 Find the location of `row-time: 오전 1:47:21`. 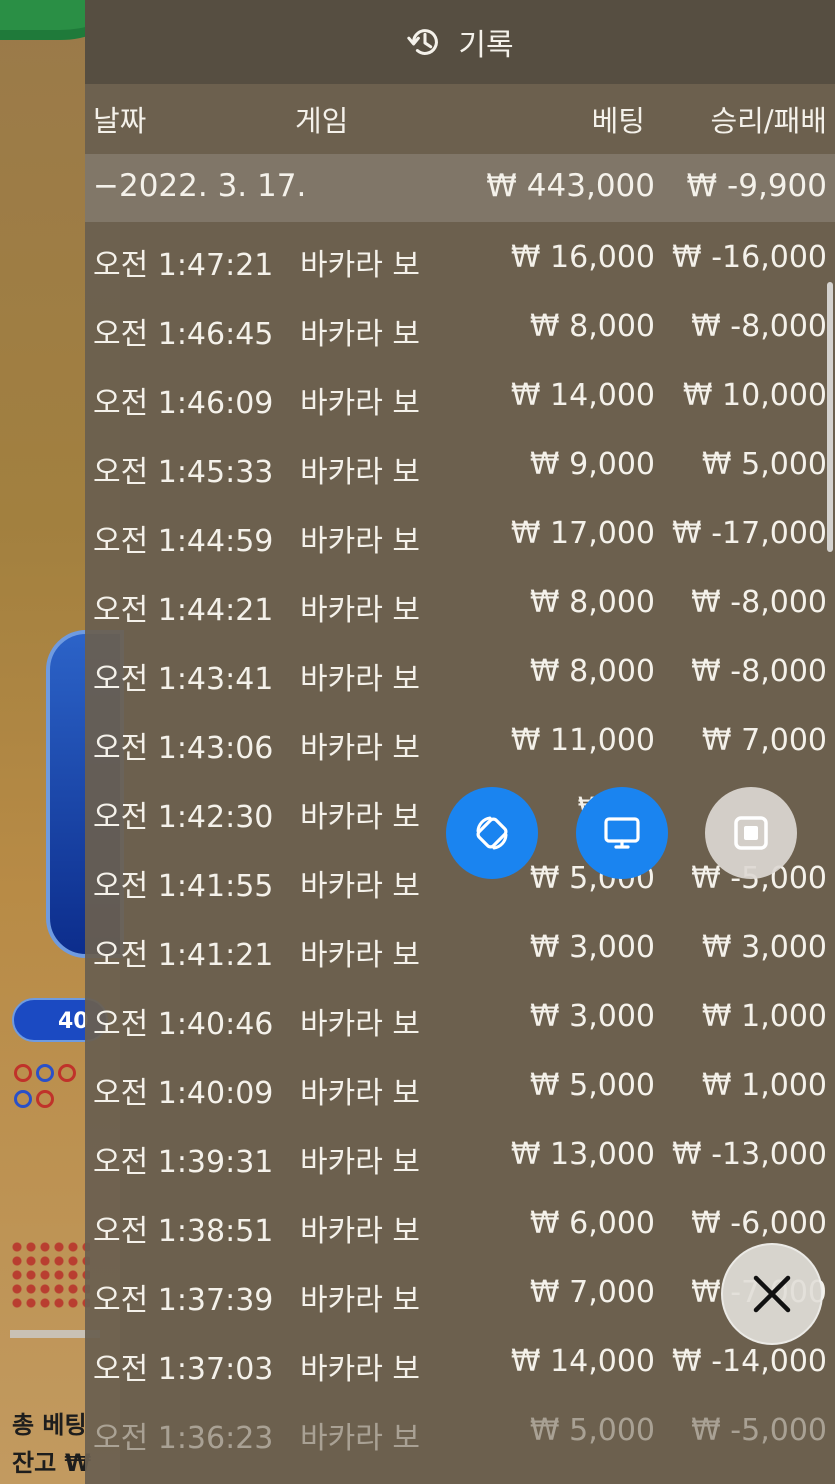

row-time: 오전 1:47:21 is located at coordinates (183, 265).